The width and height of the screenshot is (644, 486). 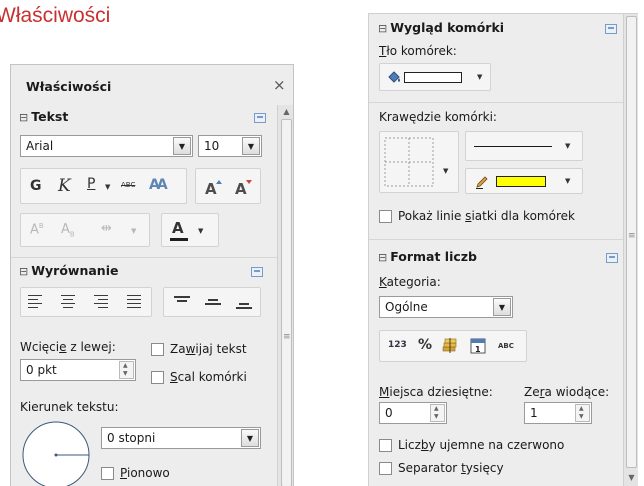 I want to click on leading-zeros-value: 1, so click(x=534, y=413).